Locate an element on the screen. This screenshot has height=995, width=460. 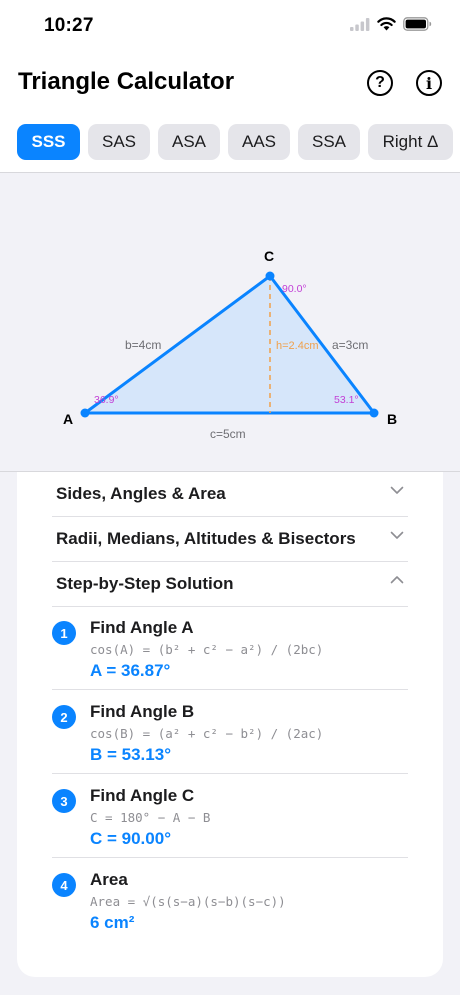
section-title: Step-by-Step Solution is located at coordinates (145, 583).